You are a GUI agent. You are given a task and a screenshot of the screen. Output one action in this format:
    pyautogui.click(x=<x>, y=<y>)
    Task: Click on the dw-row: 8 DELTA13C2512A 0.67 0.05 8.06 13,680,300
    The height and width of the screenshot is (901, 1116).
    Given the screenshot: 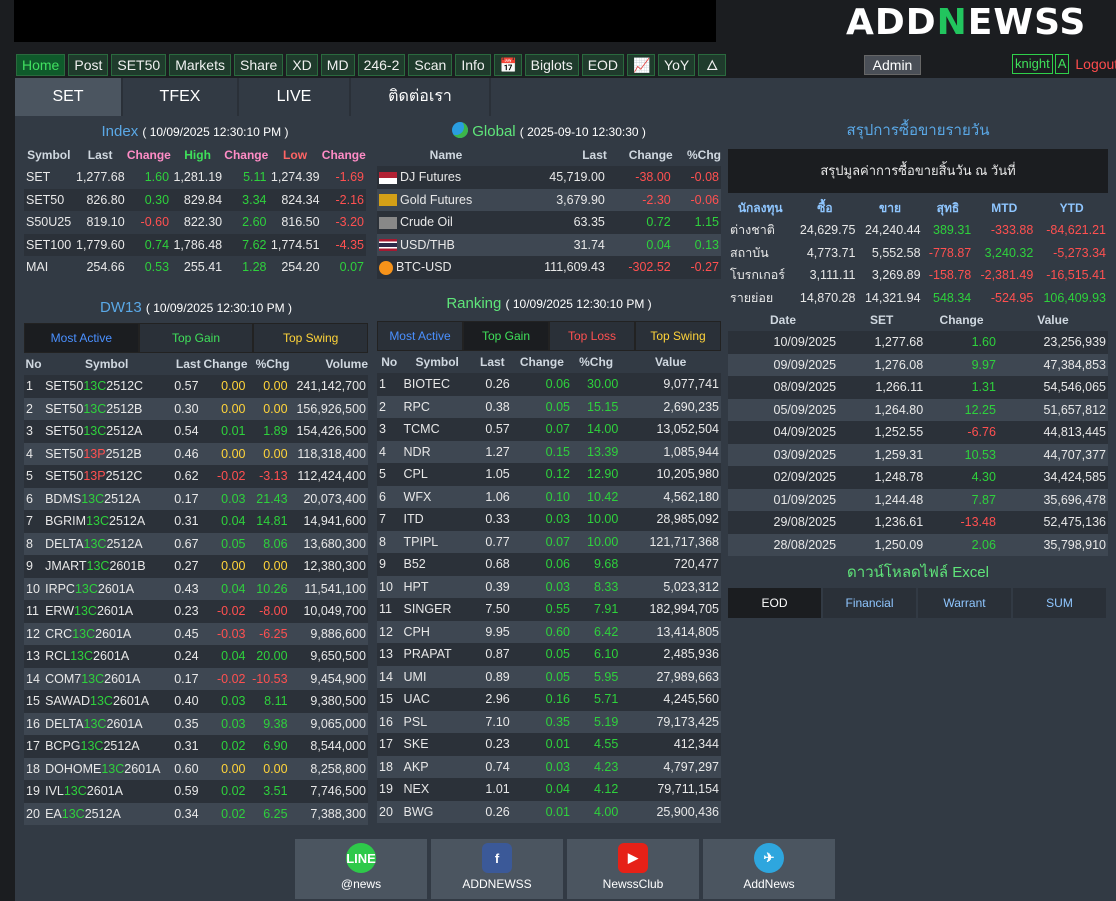 What is the action you would take?
    pyautogui.click(x=196, y=543)
    